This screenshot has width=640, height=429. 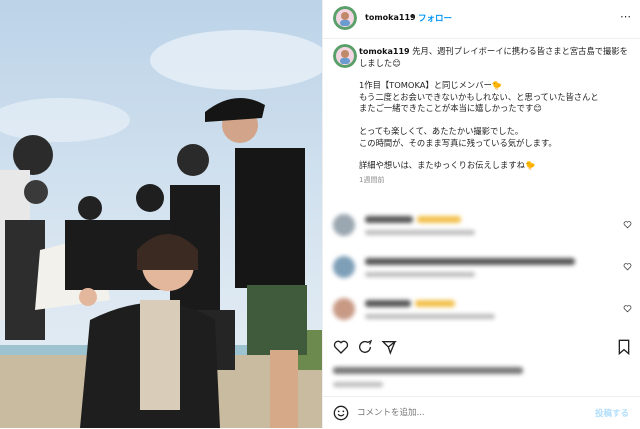 What do you see at coordinates (365, 347) in the screenshot?
I see `comment-icon` at bounding box center [365, 347].